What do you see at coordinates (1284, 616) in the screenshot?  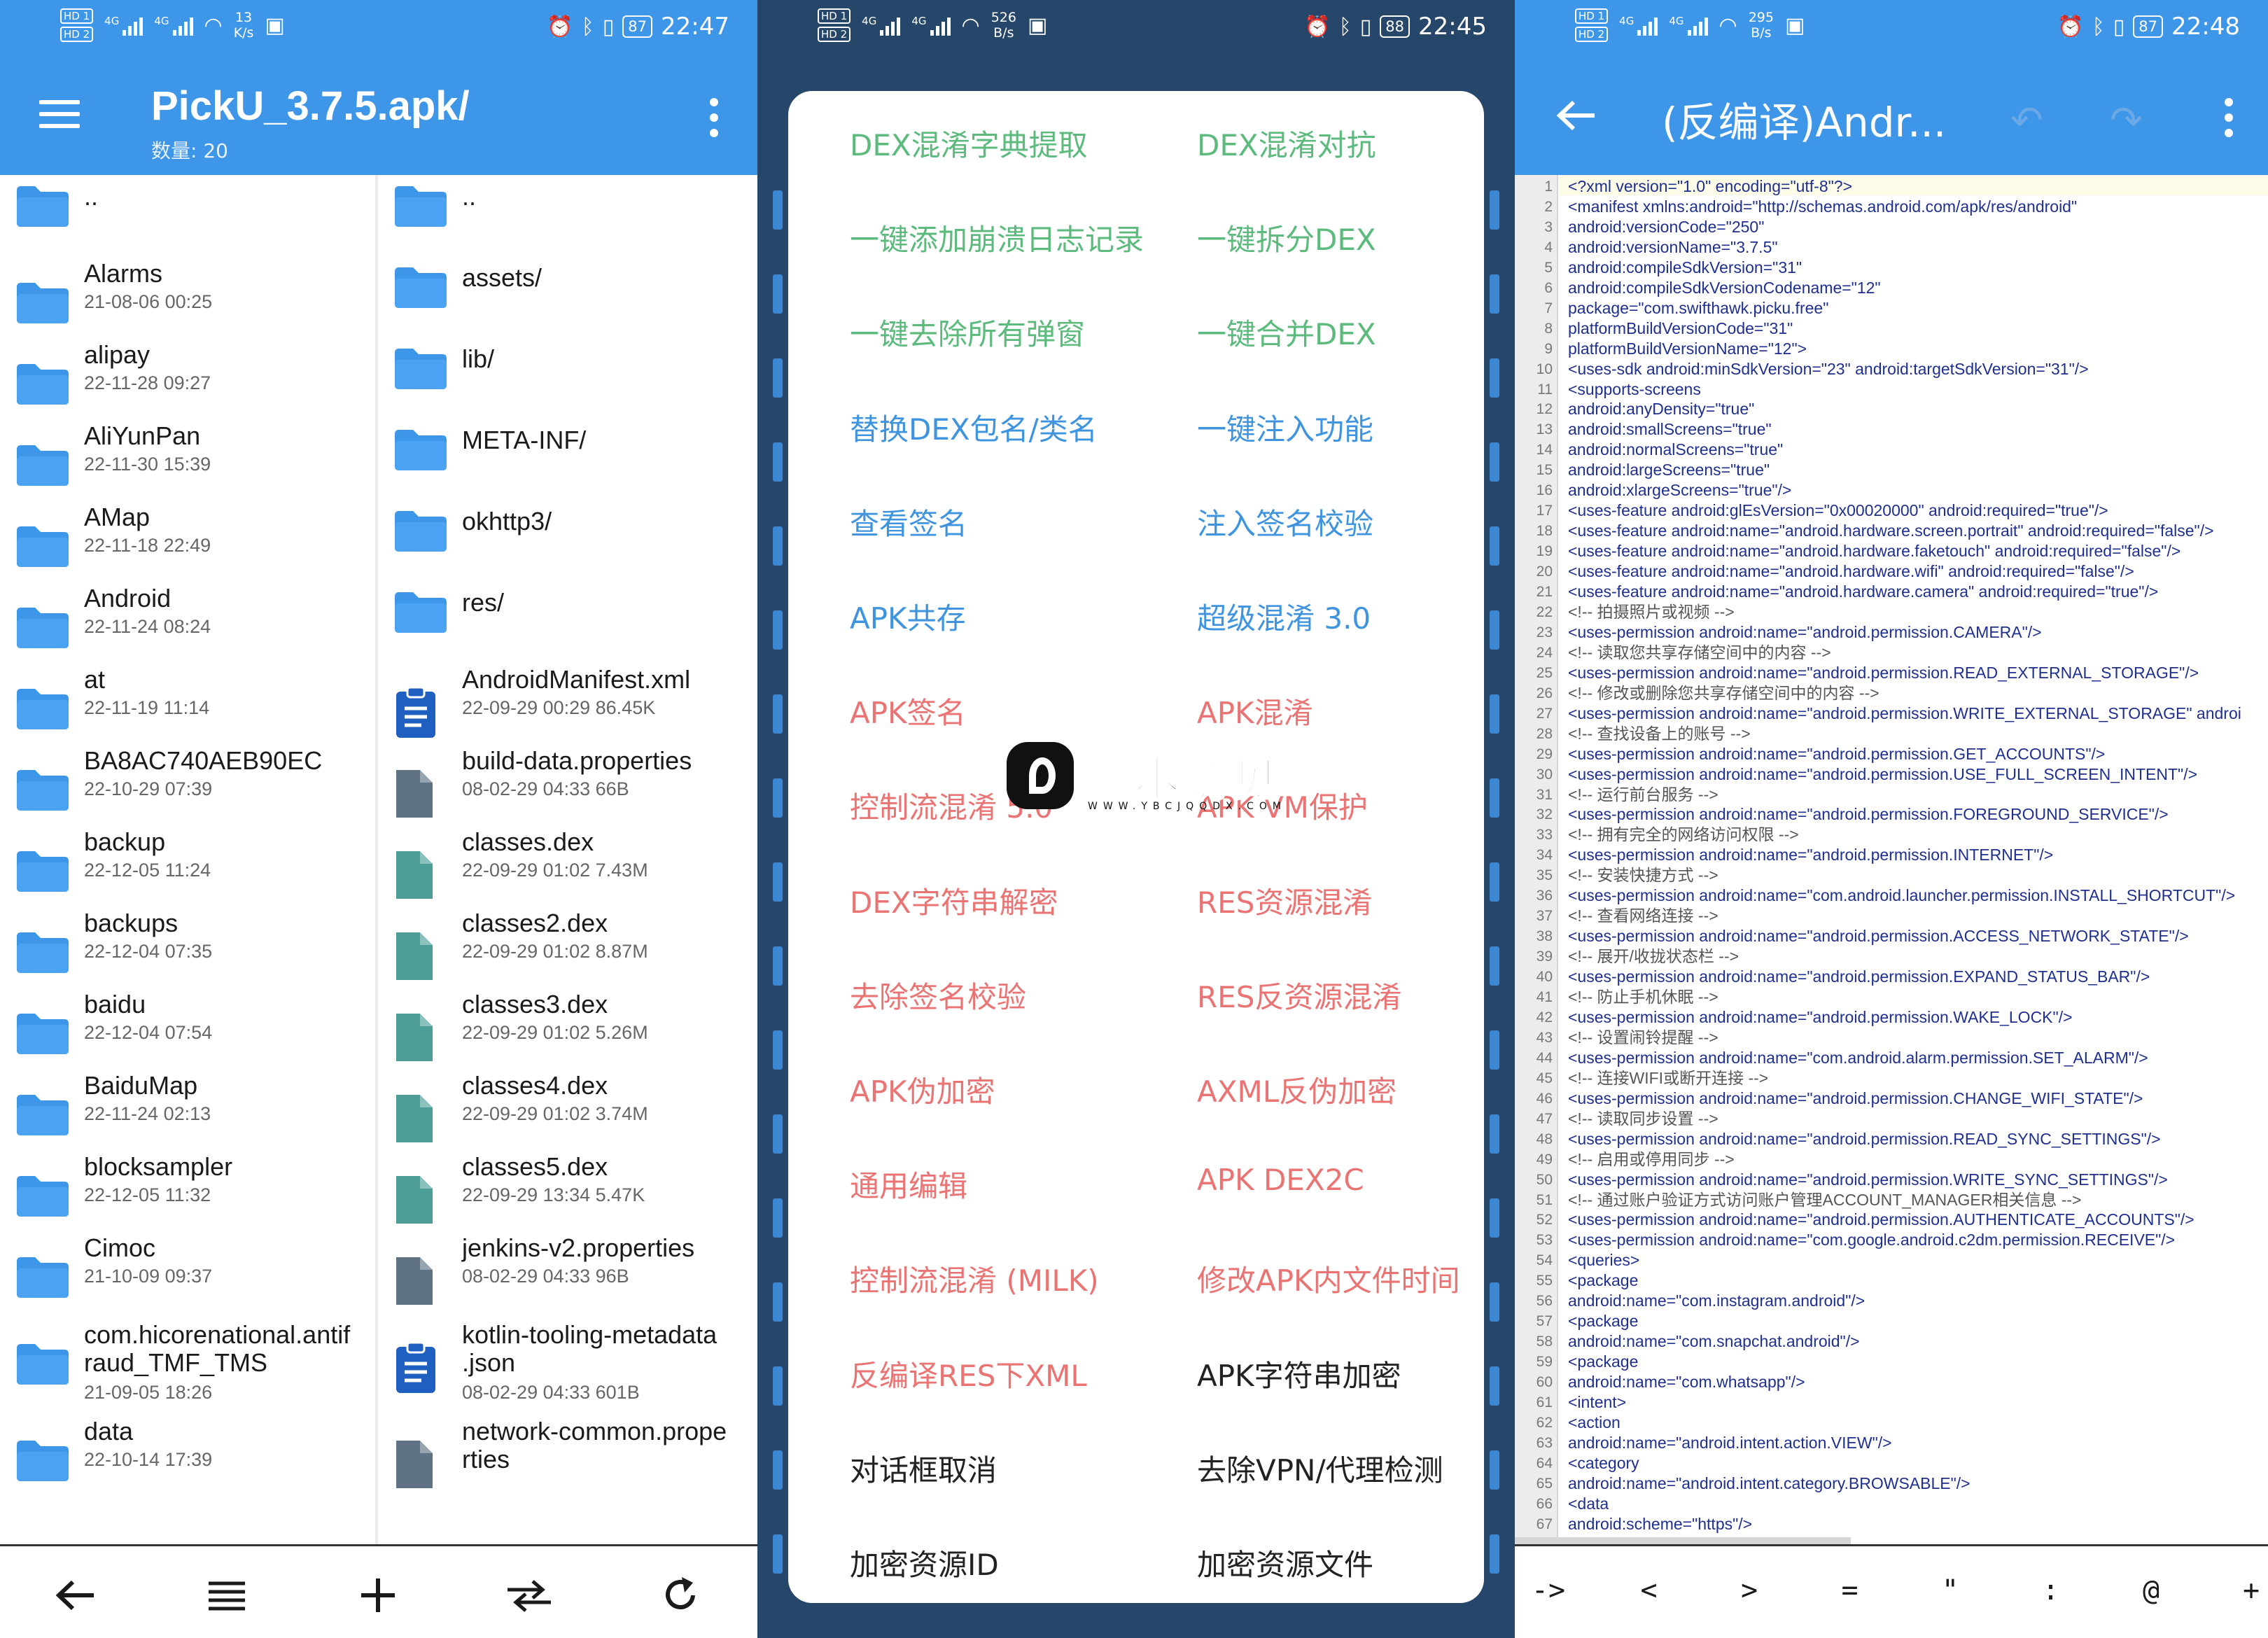 I see `menu-item: 超级混淆 3.0` at bounding box center [1284, 616].